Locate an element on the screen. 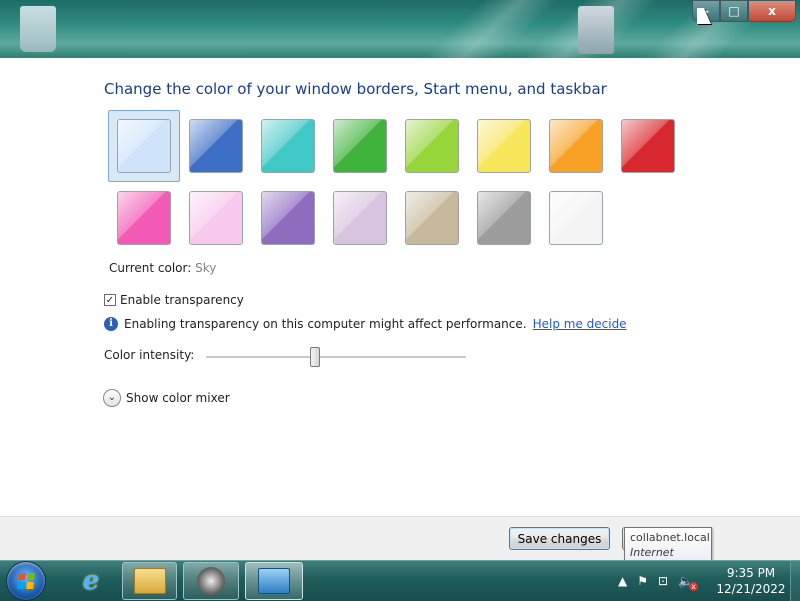  color-intensity-slider-thumb is located at coordinates (315, 357).